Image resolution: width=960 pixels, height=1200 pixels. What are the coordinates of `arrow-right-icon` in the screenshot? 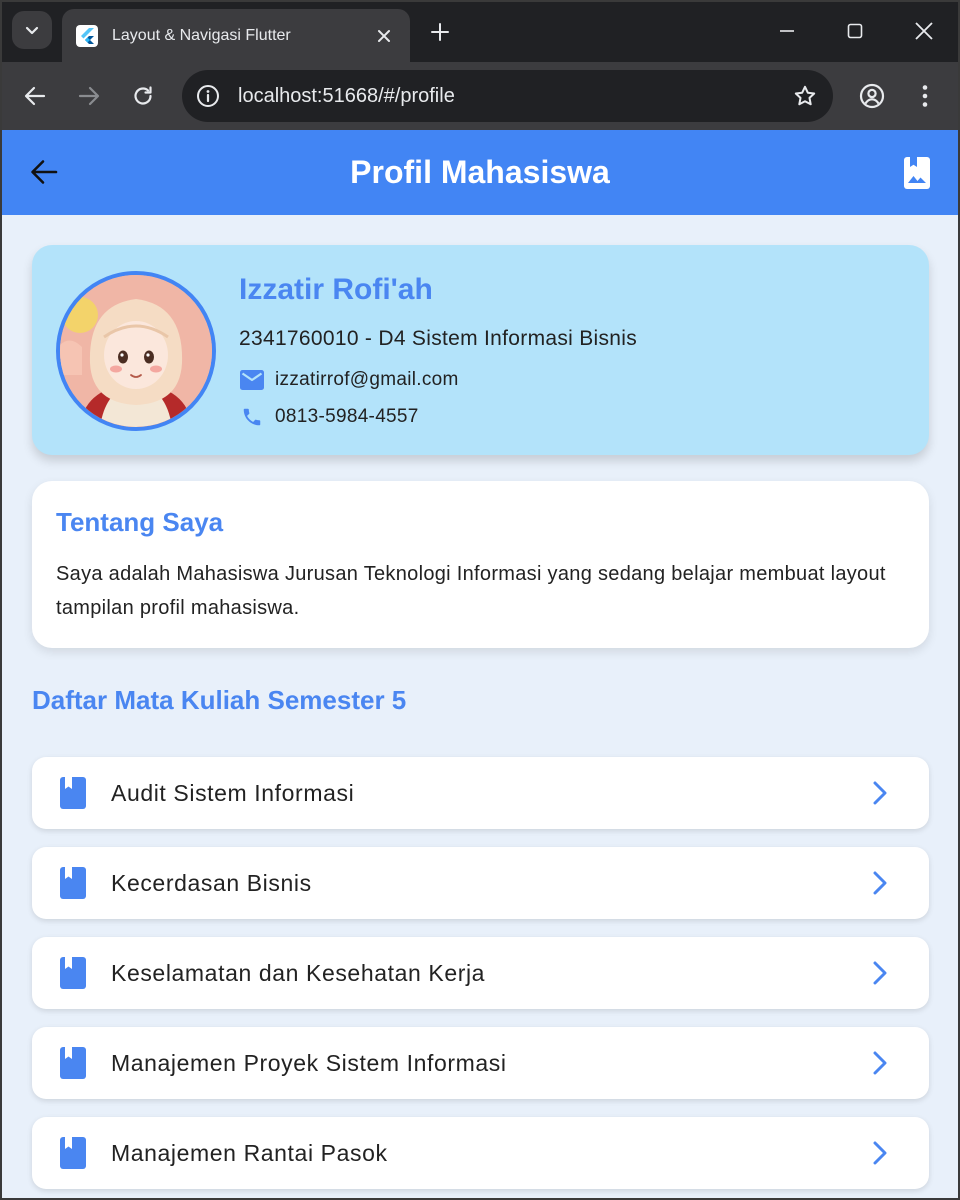 It's located at (89, 96).